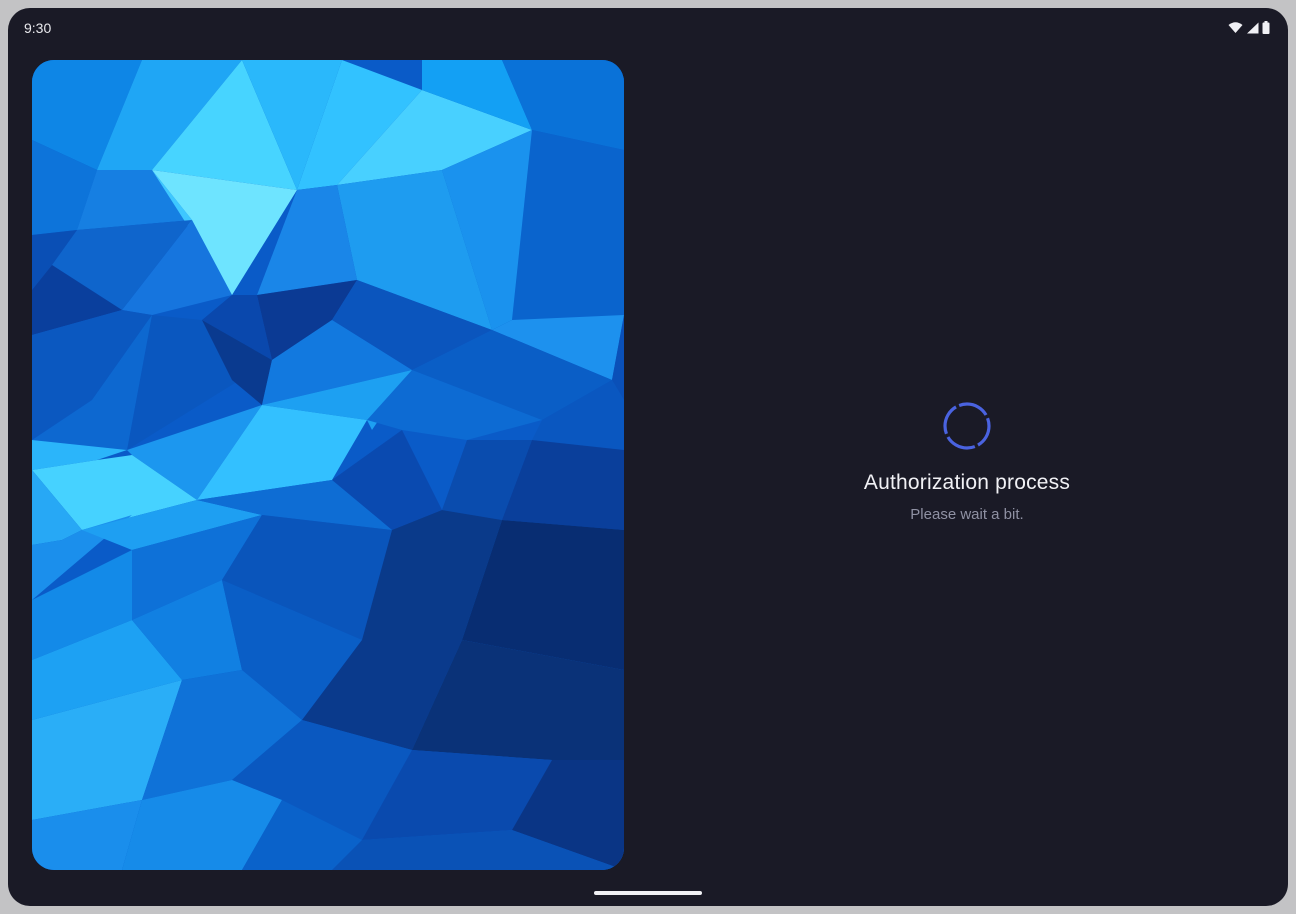  I want to click on authorization-title: Authorization process, so click(967, 482).